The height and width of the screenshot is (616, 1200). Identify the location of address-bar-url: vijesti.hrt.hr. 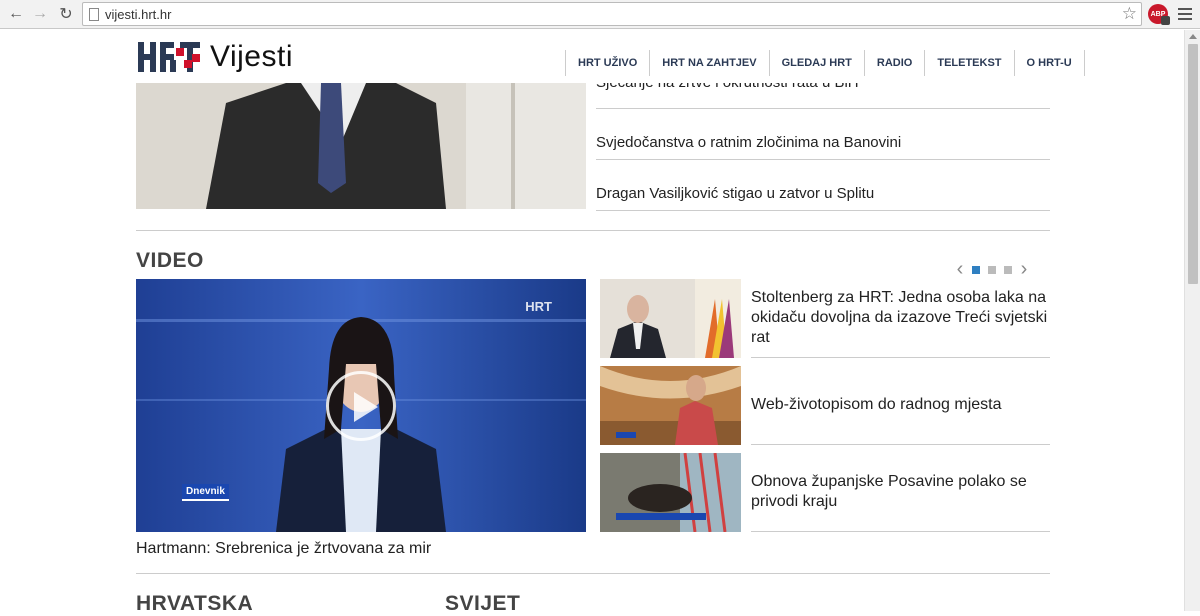
(138, 14).